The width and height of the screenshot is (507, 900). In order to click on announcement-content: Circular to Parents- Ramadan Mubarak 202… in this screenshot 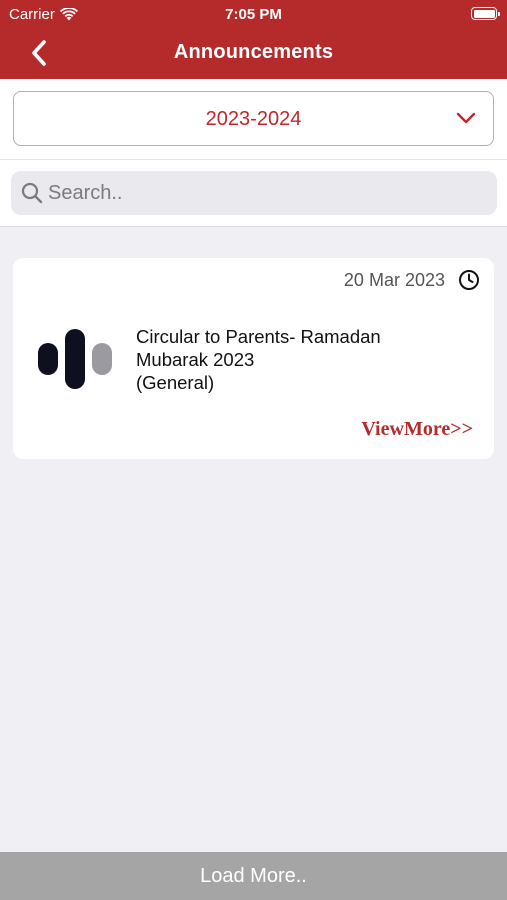, I will do `click(286, 359)`.